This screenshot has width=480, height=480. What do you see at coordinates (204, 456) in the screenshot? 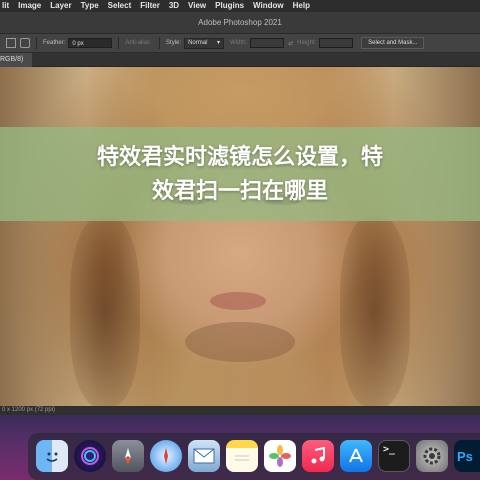
I see `mail-icon` at bounding box center [204, 456].